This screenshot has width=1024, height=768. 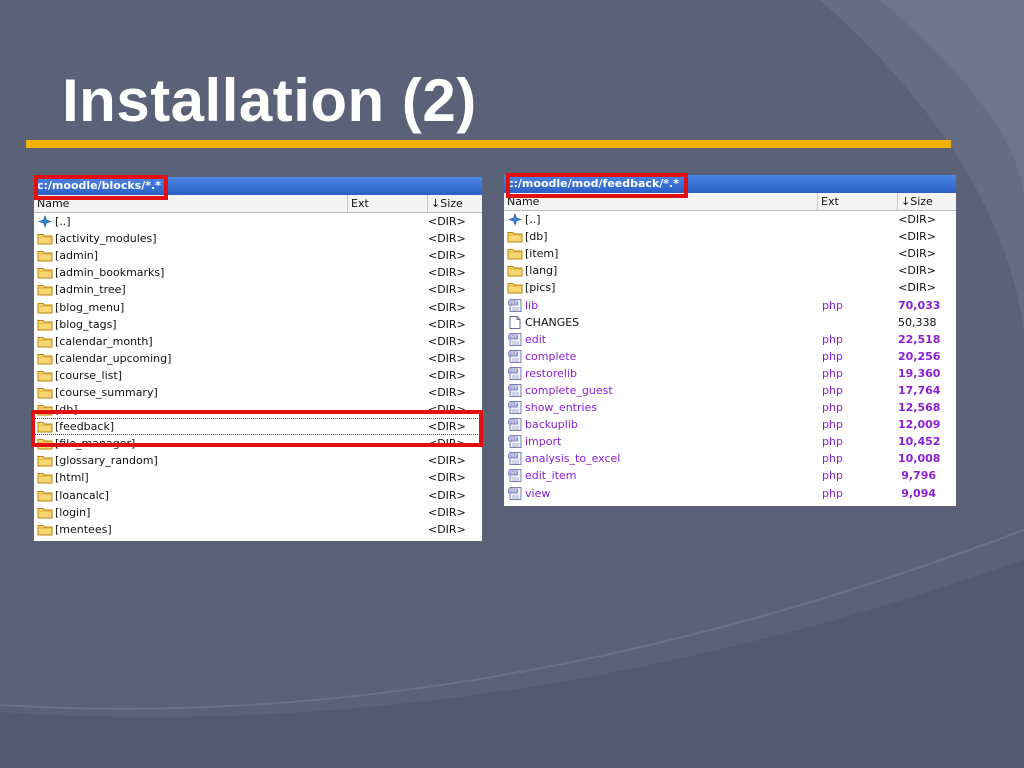 I want to click on directory-row: [admin_bookmarks] <DIR>, so click(x=258, y=272).